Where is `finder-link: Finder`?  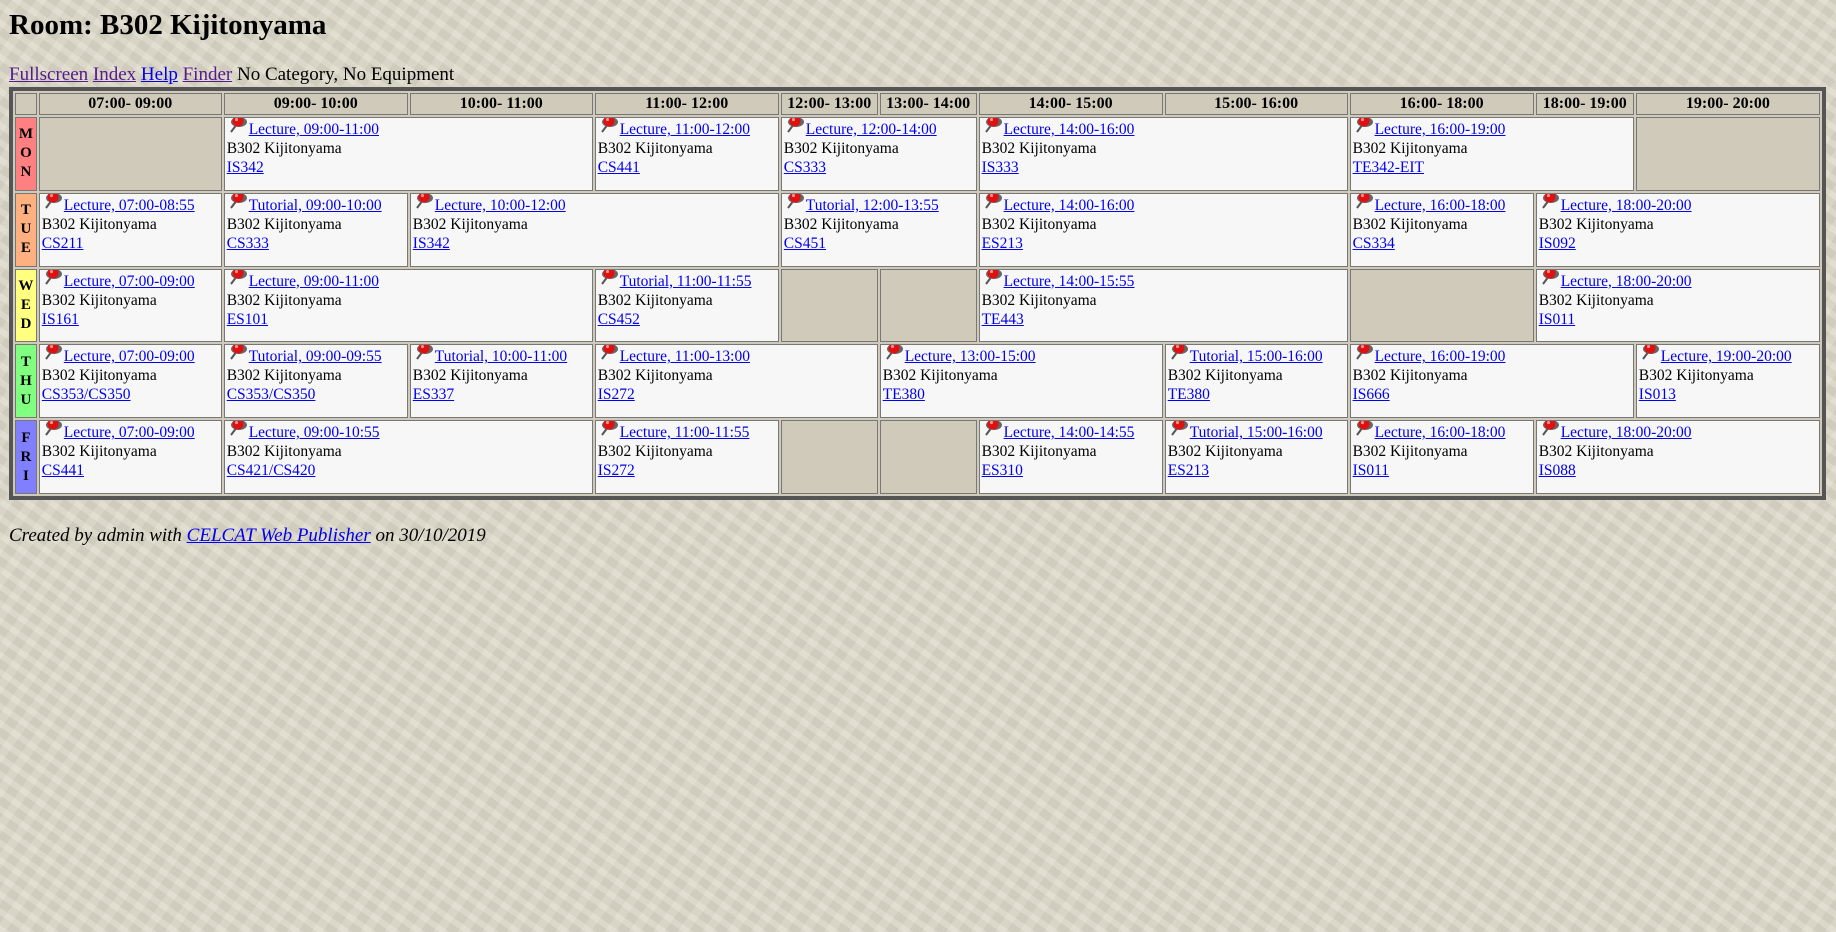 finder-link: Finder is located at coordinates (208, 74).